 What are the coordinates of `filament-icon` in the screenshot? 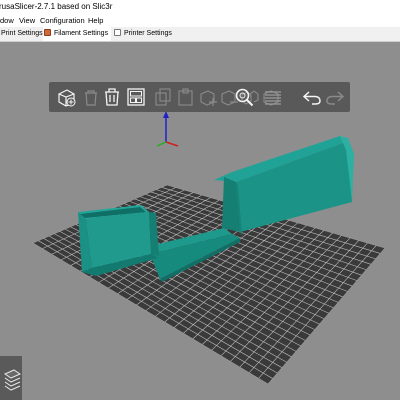 It's located at (47, 32).